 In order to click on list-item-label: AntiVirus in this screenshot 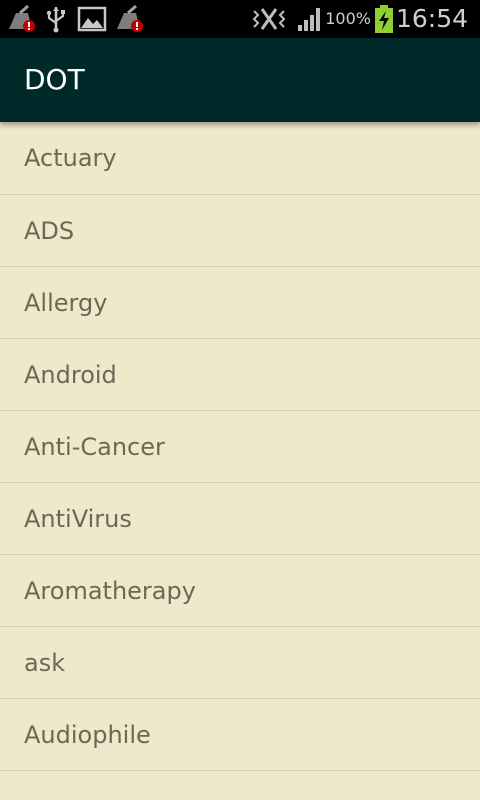, I will do `click(78, 518)`.